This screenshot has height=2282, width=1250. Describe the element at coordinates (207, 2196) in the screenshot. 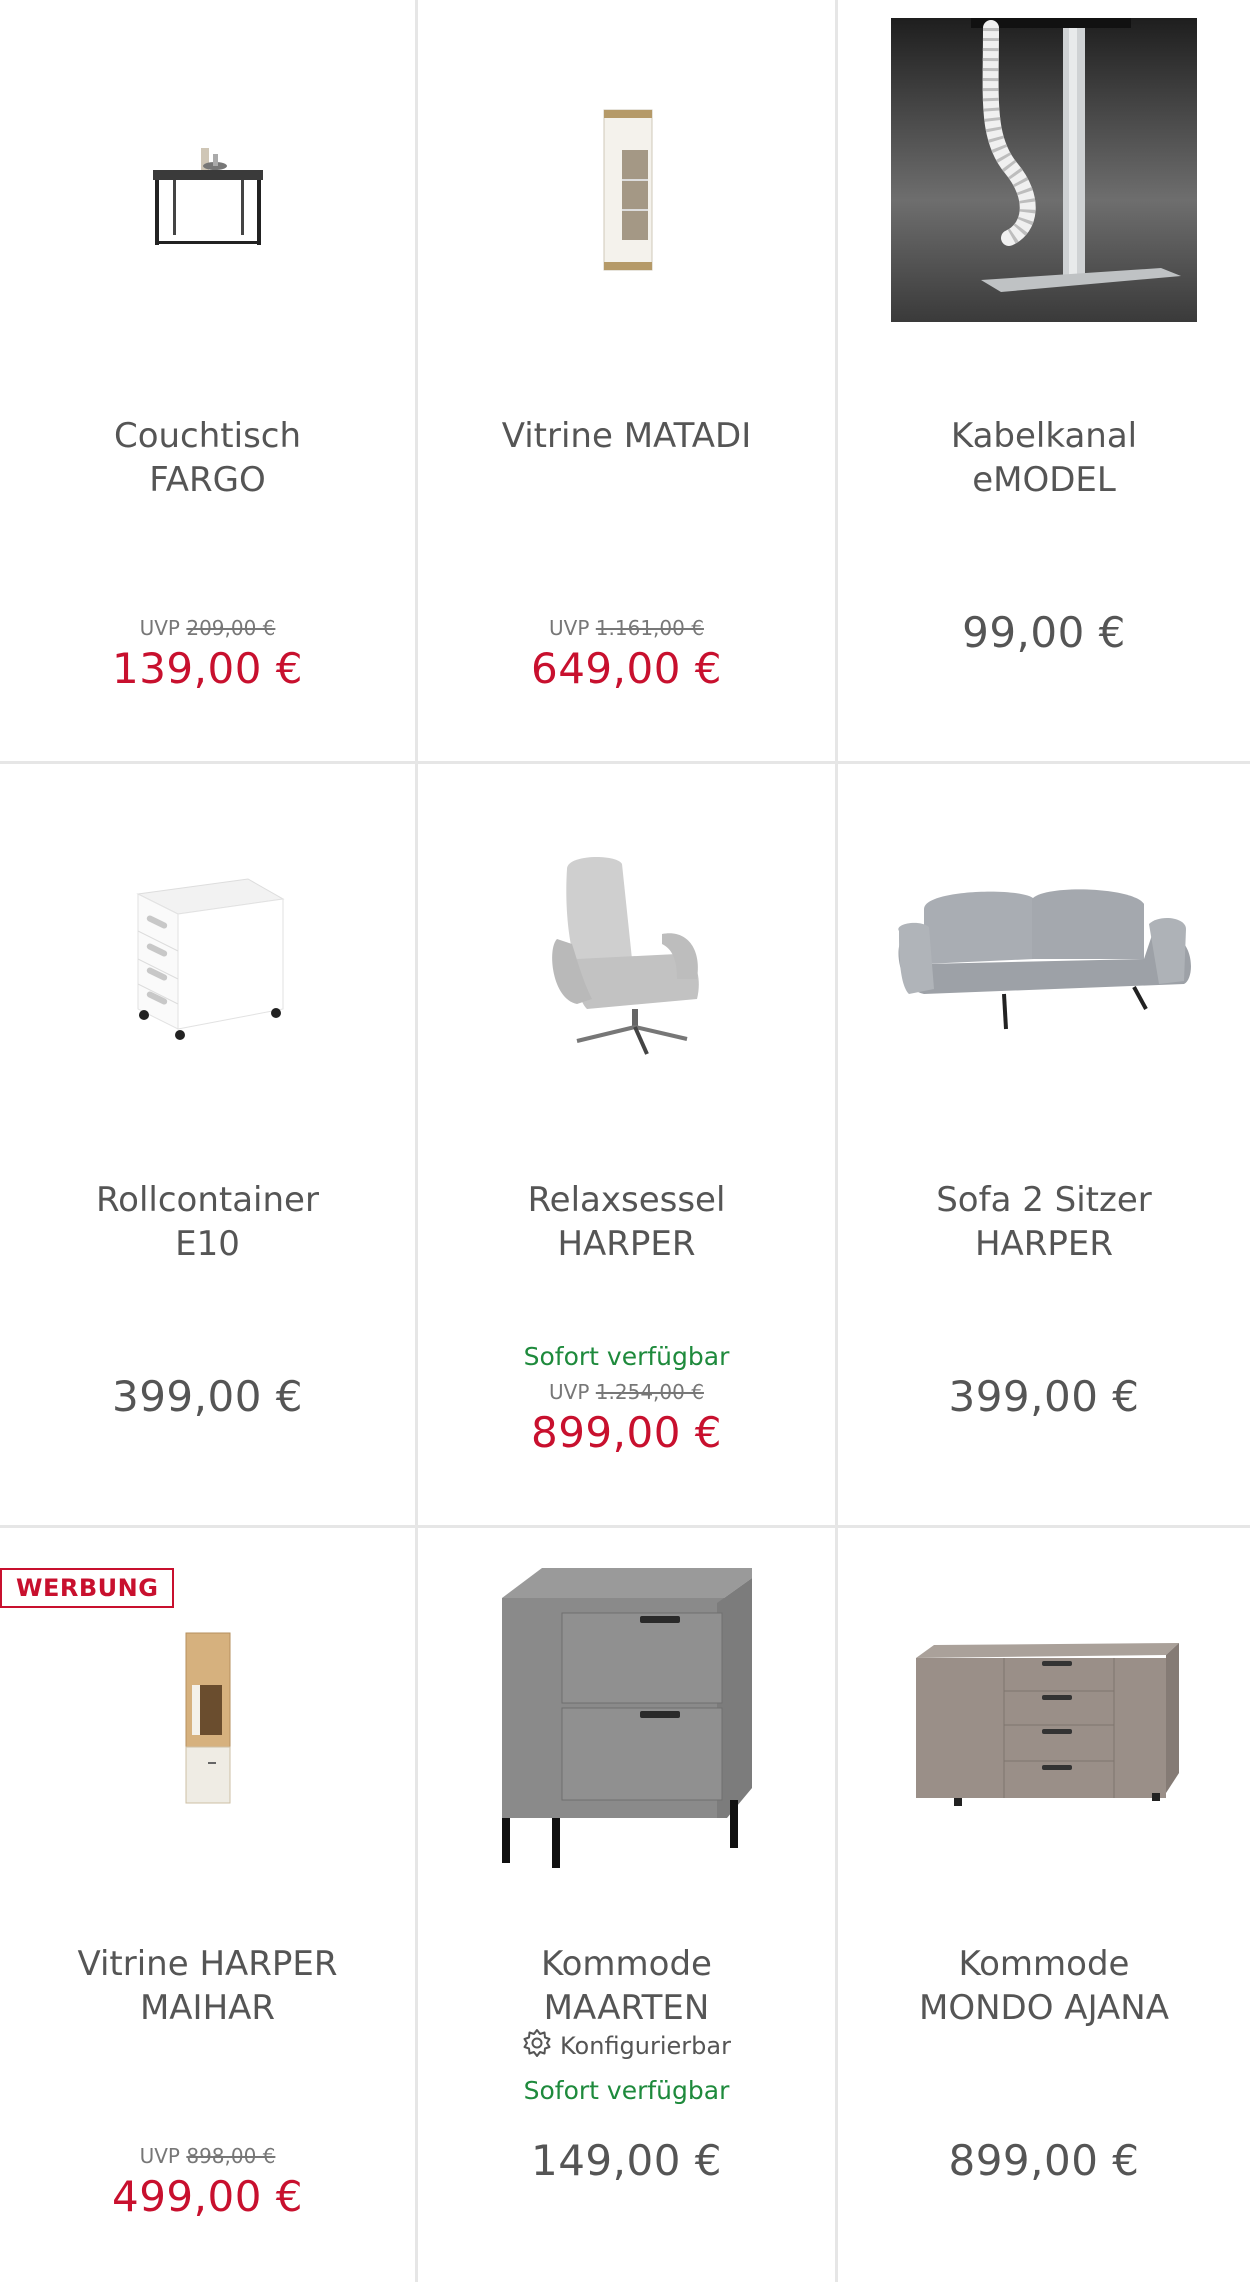

I see `sale-price: 499,00 €` at that location.